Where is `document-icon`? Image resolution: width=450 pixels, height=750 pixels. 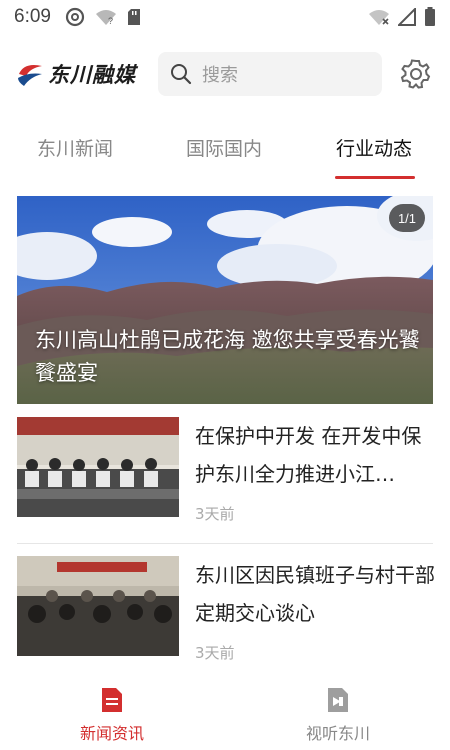
document-icon is located at coordinates (112, 700).